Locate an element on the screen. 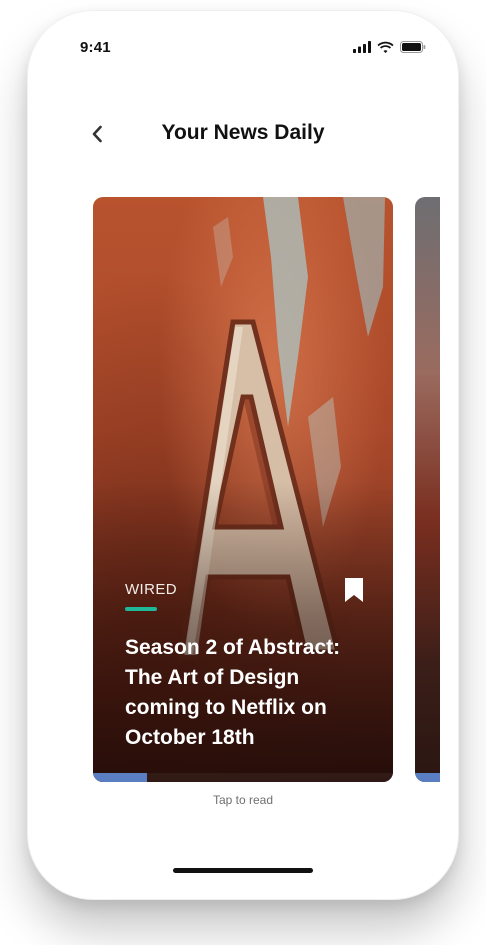  bookmark-icon is located at coordinates (354, 590).